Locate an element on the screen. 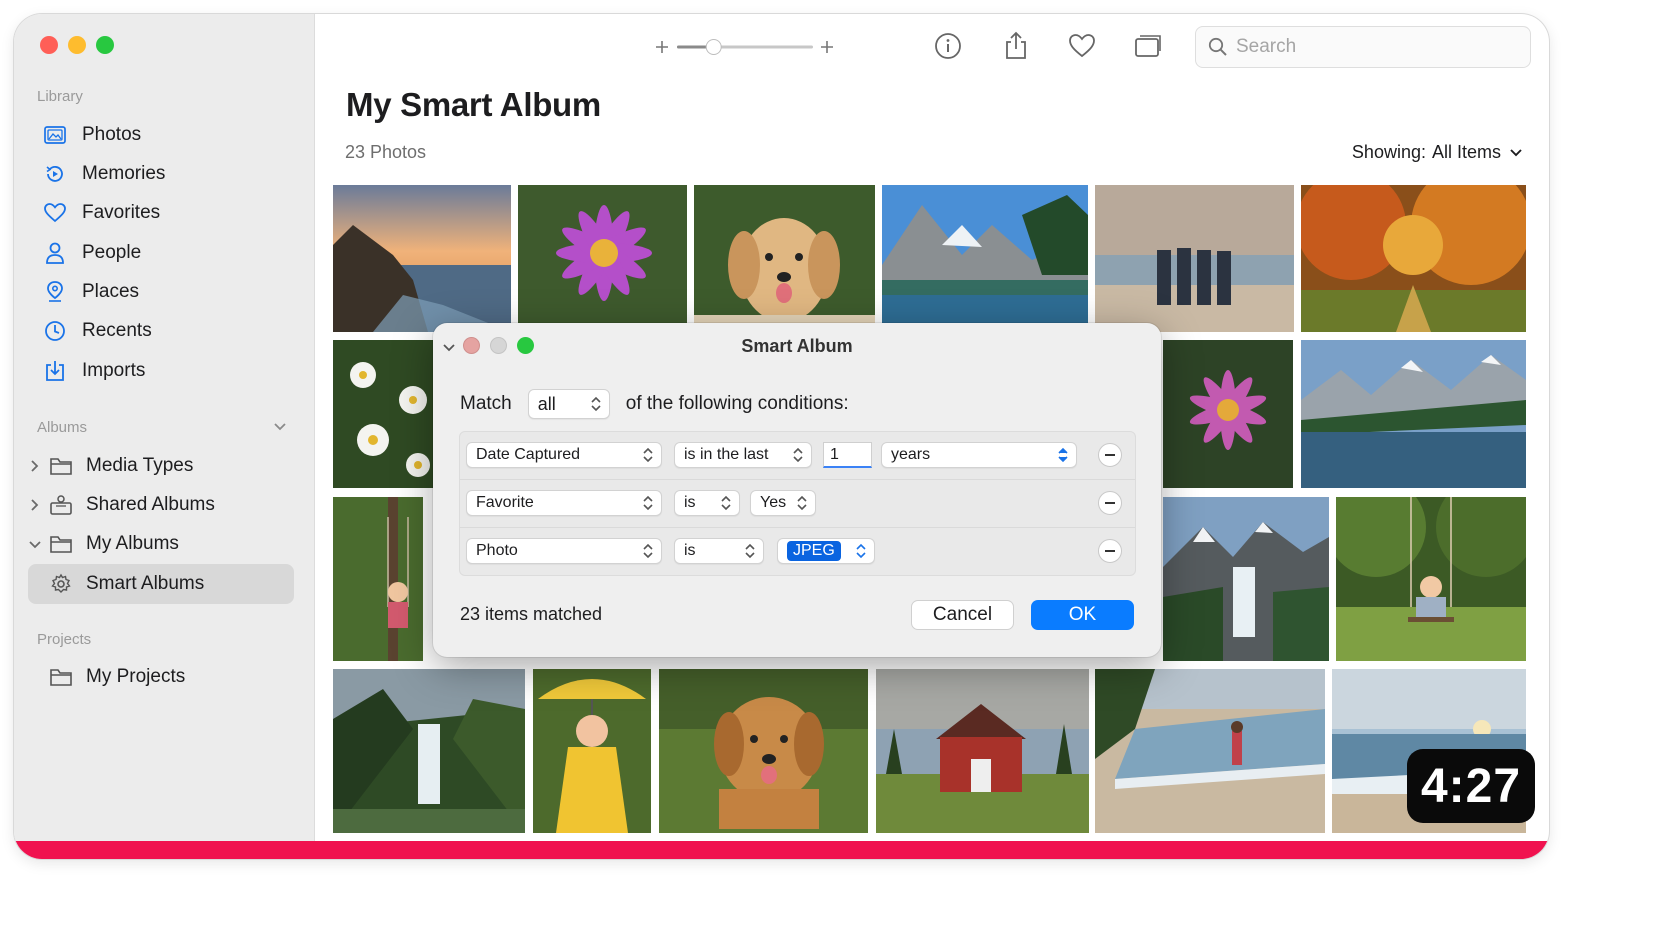  showing-value: All Items is located at coordinates (1466, 152).